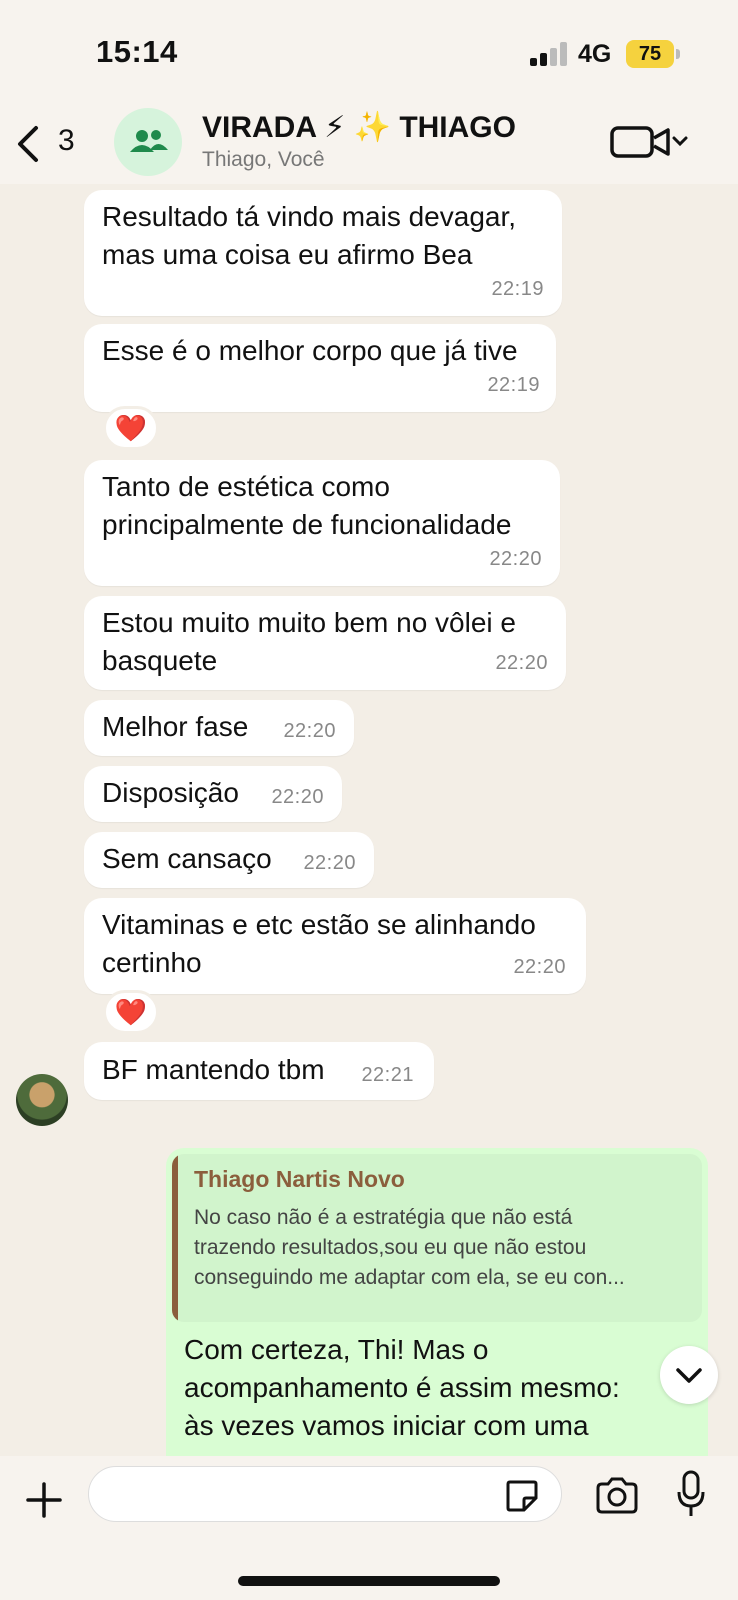 The image size is (738, 1600). What do you see at coordinates (595, 54) in the screenshot?
I see `network-label: 4G` at bounding box center [595, 54].